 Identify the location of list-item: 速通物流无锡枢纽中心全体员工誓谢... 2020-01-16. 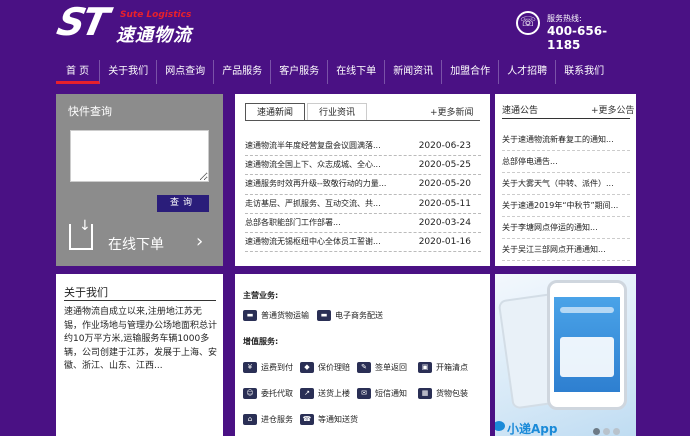
(363, 243).